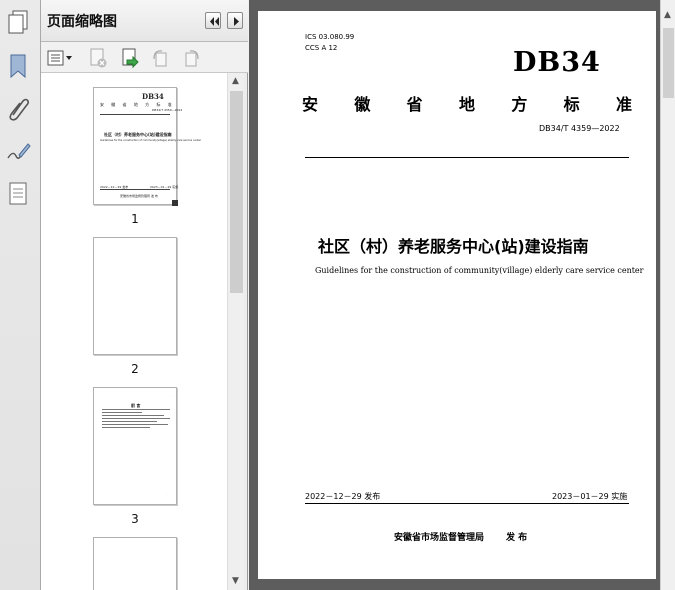 This screenshot has width=675, height=590. What do you see at coordinates (467, 157) in the screenshot?
I see `header-rule` at bounding box center [467, 157].